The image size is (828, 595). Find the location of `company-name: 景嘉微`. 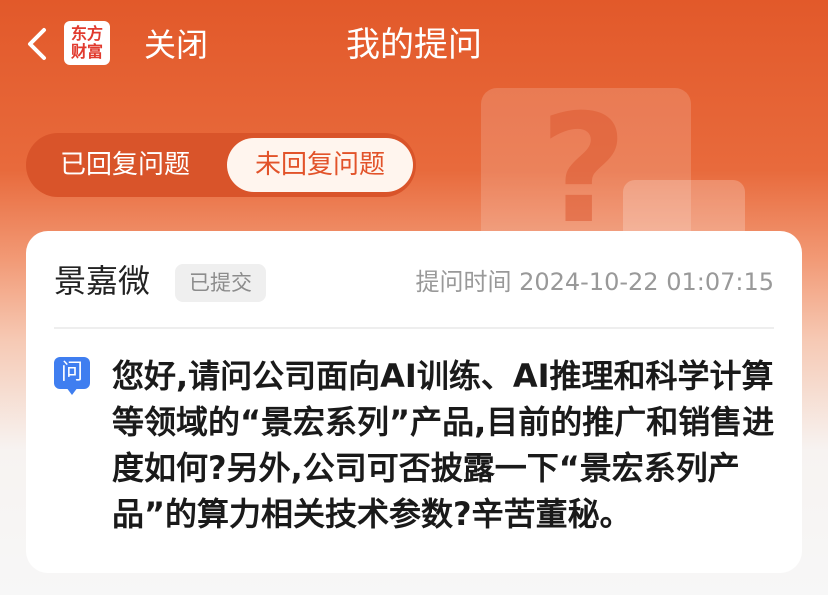

company-name: 景嘉微 is located at coordinates (102, 281).